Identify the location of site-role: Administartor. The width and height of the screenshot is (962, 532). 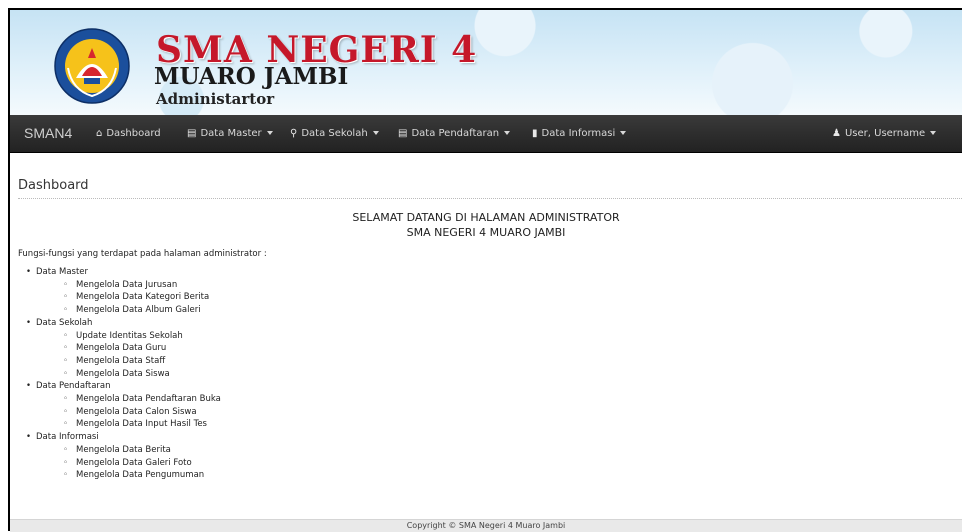
(215, 99).